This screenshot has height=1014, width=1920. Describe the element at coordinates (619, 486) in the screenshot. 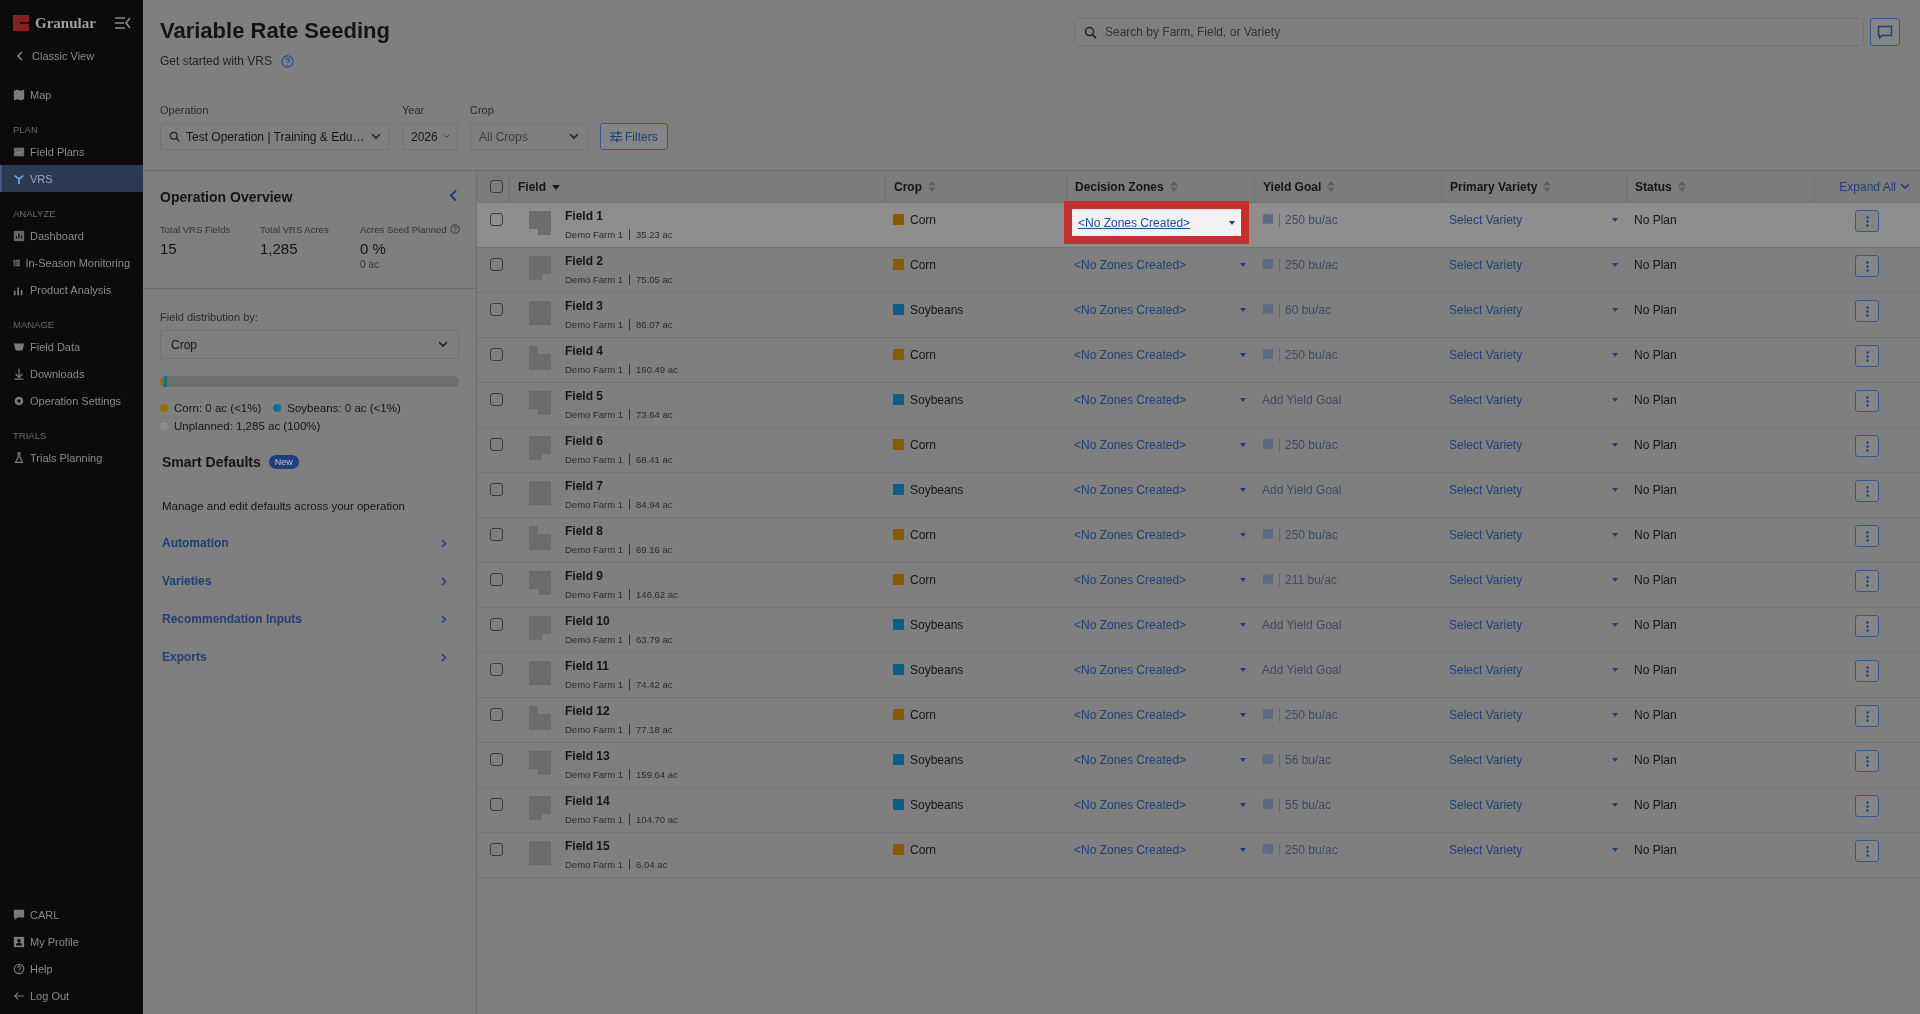

I see `field-name: Field 7` at that location.